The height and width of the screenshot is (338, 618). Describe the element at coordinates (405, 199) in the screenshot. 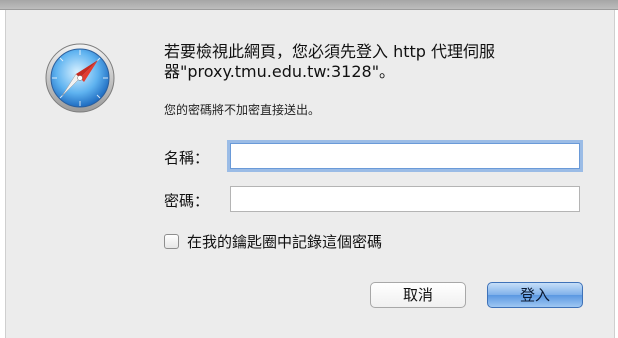

I see `password-input` at that location.